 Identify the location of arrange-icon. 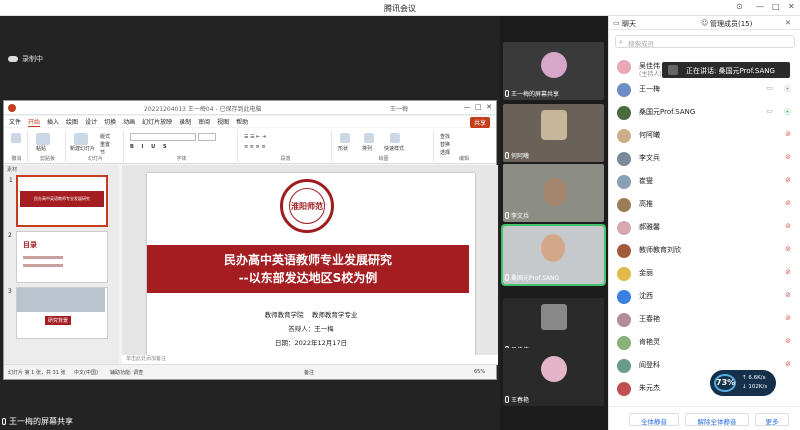
(369, 138).